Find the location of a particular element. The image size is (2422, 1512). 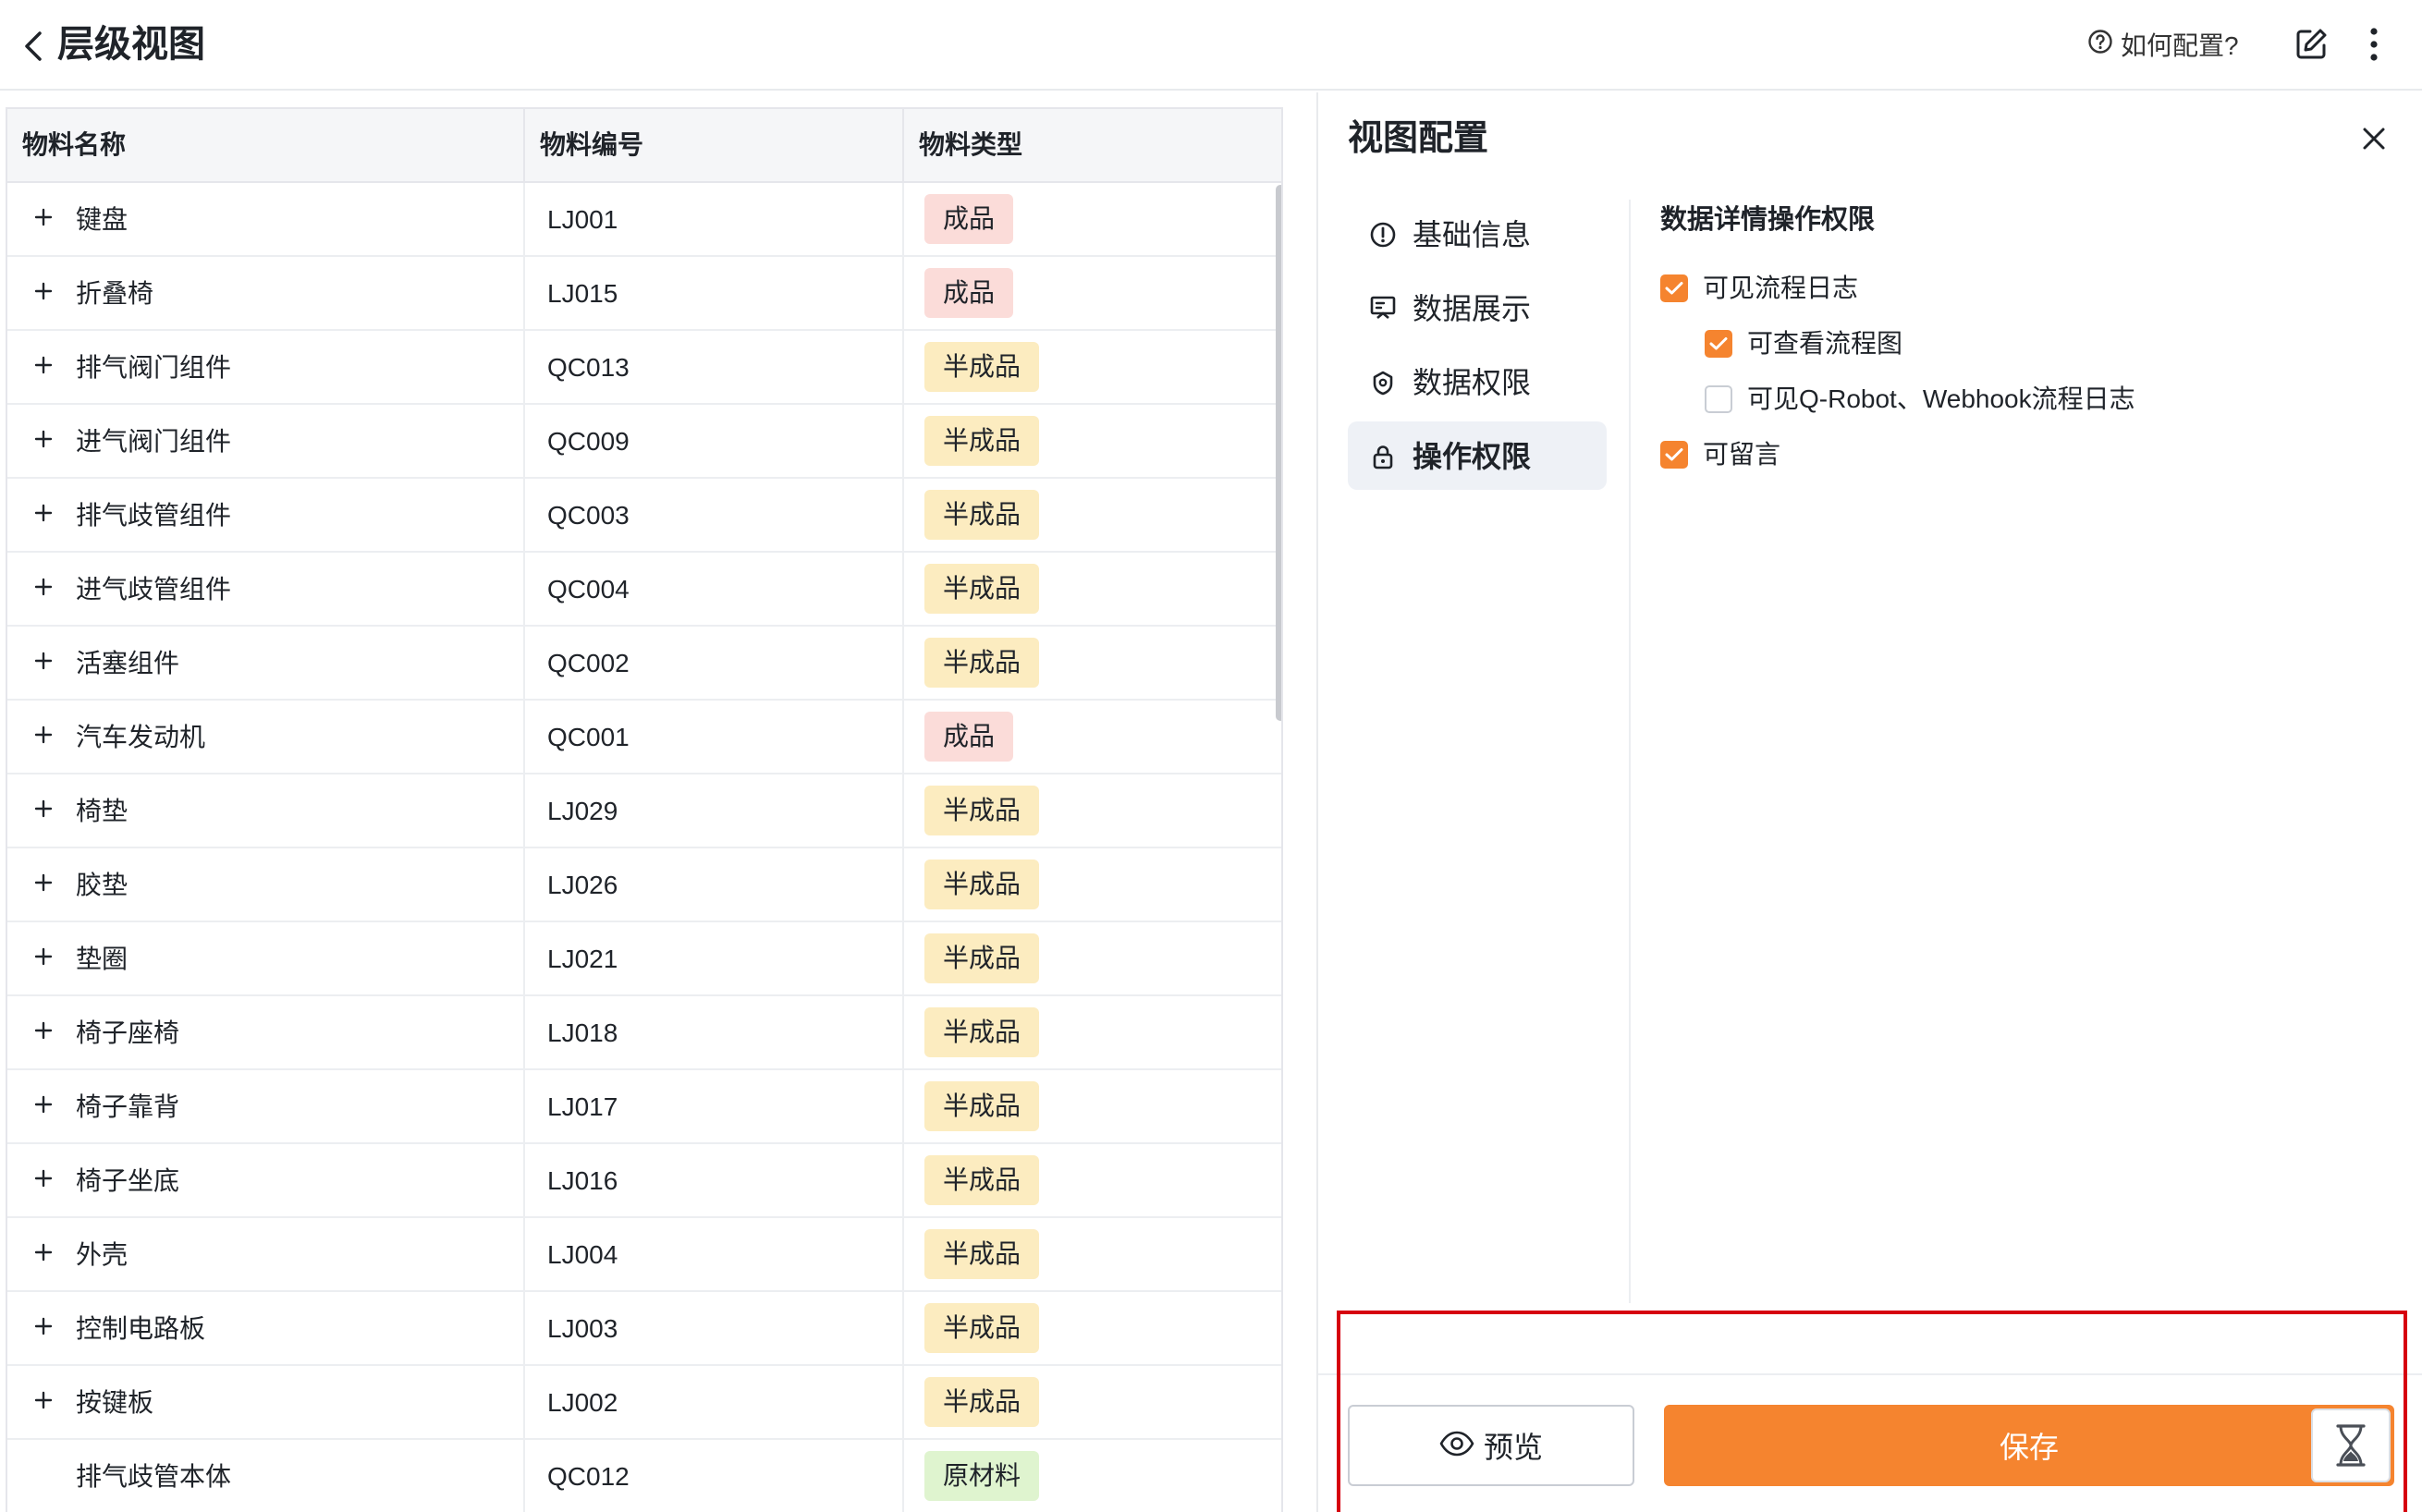

material-code: LJ016 is located at coordinates (582, 1180).